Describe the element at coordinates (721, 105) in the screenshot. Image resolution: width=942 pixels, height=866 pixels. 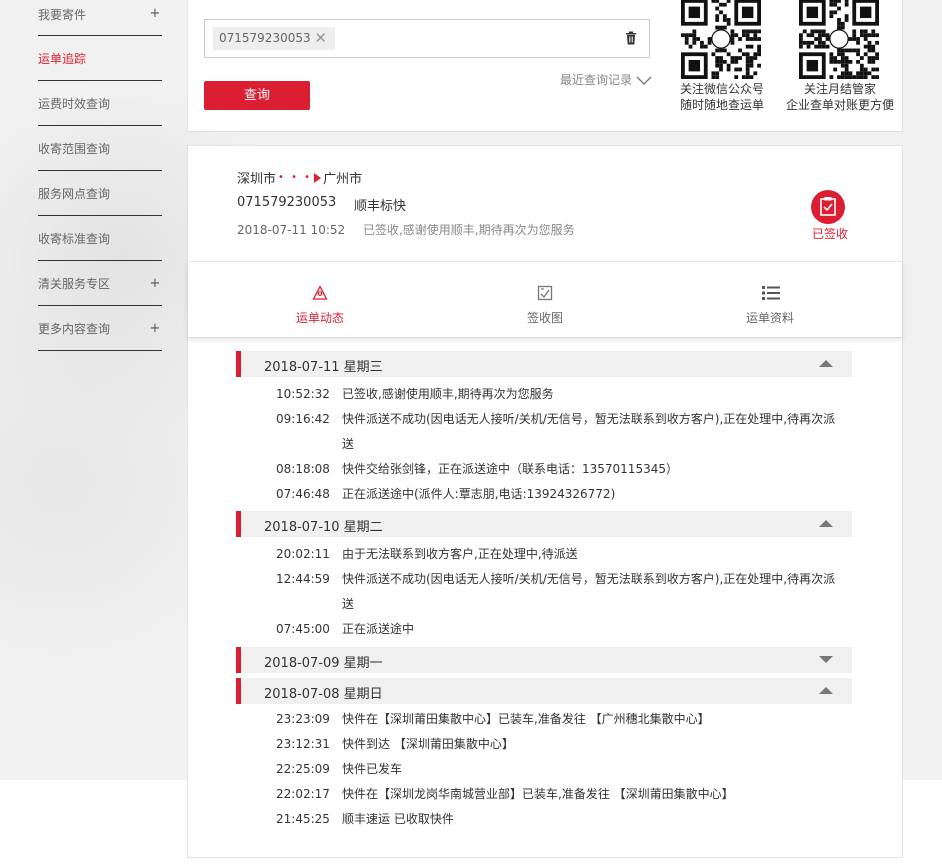
I see `qr1-caption-line2: 随时随地查运单` at that location.